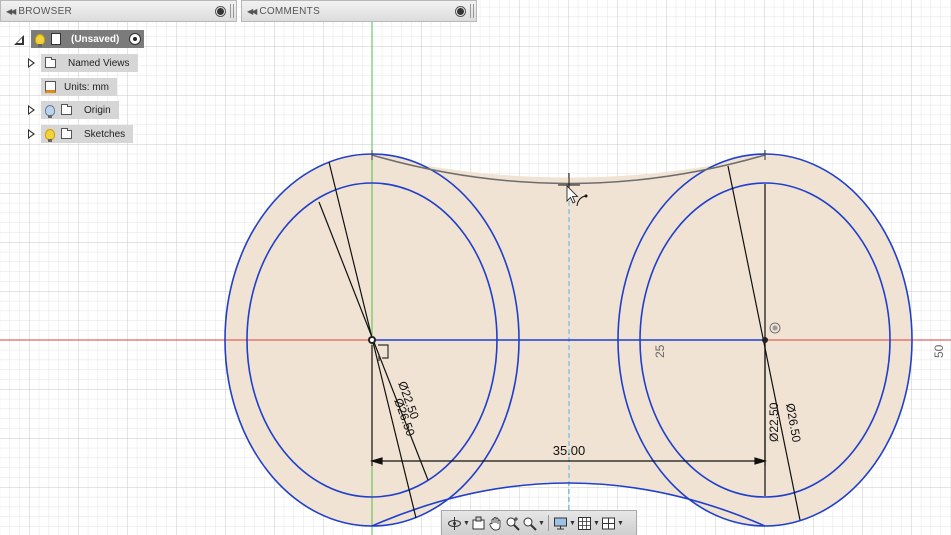 This screenshot has width=951, height=535. I want to click on look-at-icon, so click(478, 523).